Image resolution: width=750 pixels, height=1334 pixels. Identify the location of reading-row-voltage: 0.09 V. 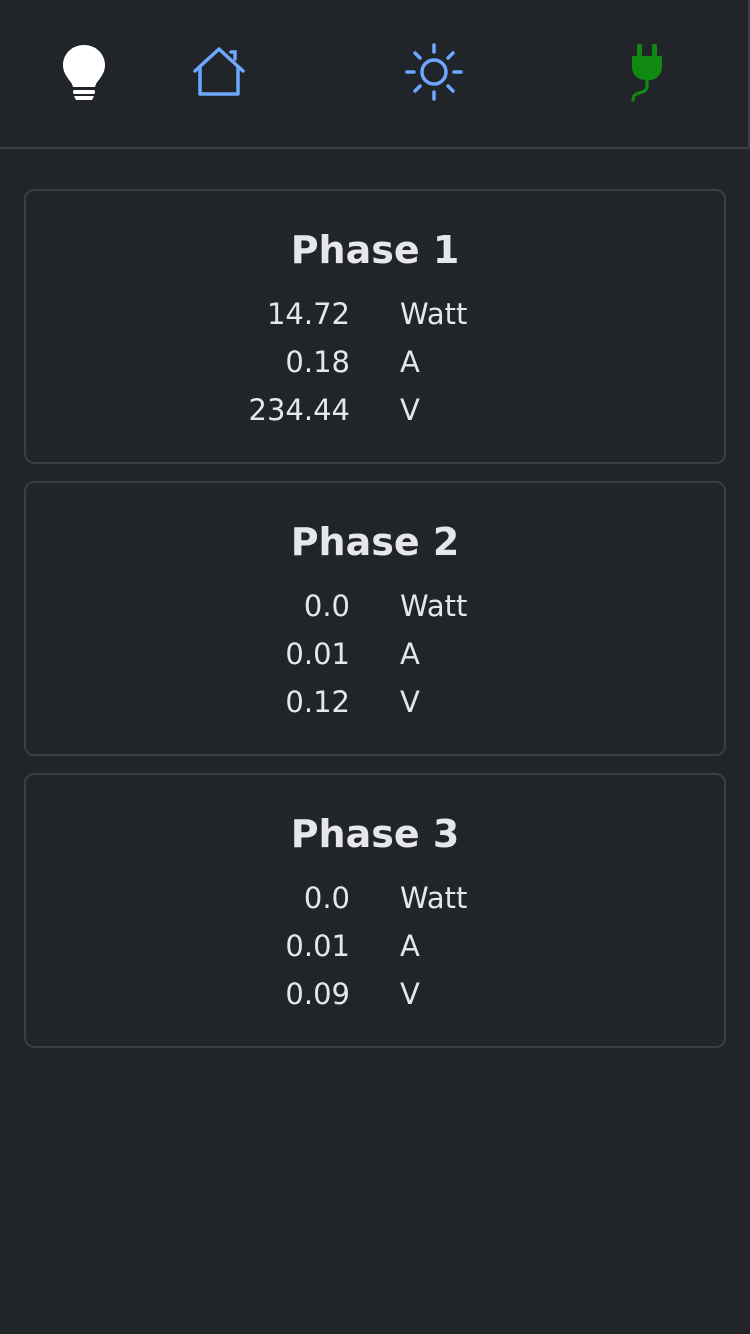
(375, 994).